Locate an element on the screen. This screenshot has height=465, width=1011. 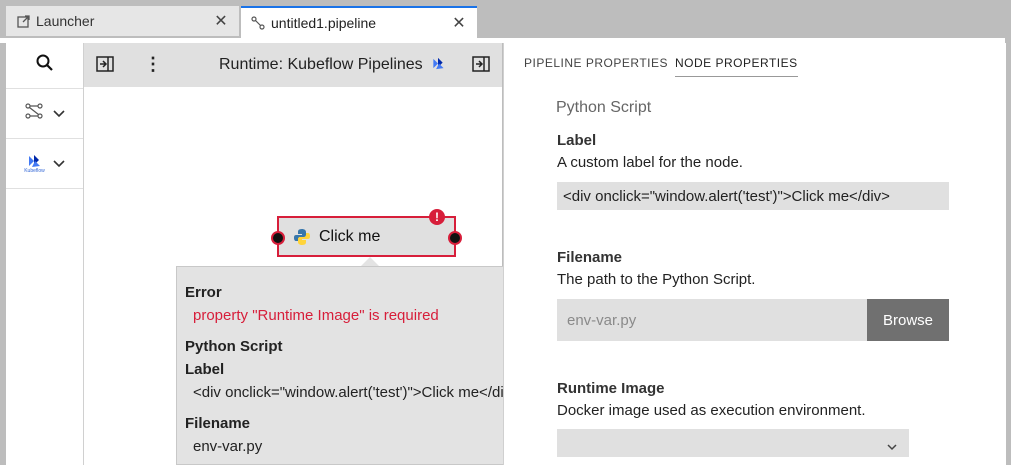
runtime-label: Runtime: Kubeflow Pipelines is located at coordinates (321, 64).